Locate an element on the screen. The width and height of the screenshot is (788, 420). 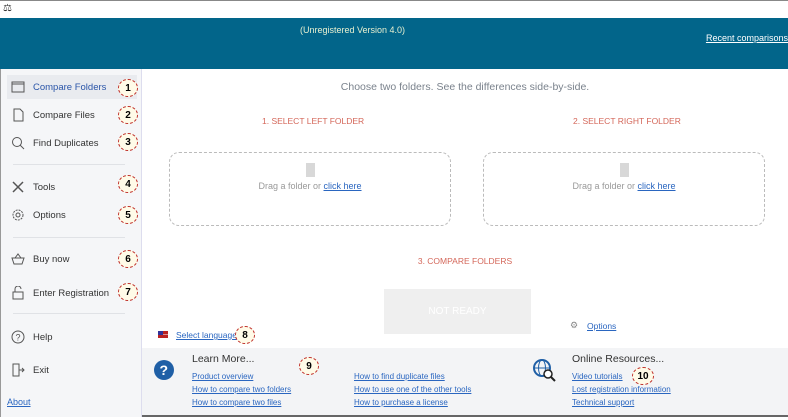
sidebar-item-label: Compare Folders is located at coordinates (70, 87).